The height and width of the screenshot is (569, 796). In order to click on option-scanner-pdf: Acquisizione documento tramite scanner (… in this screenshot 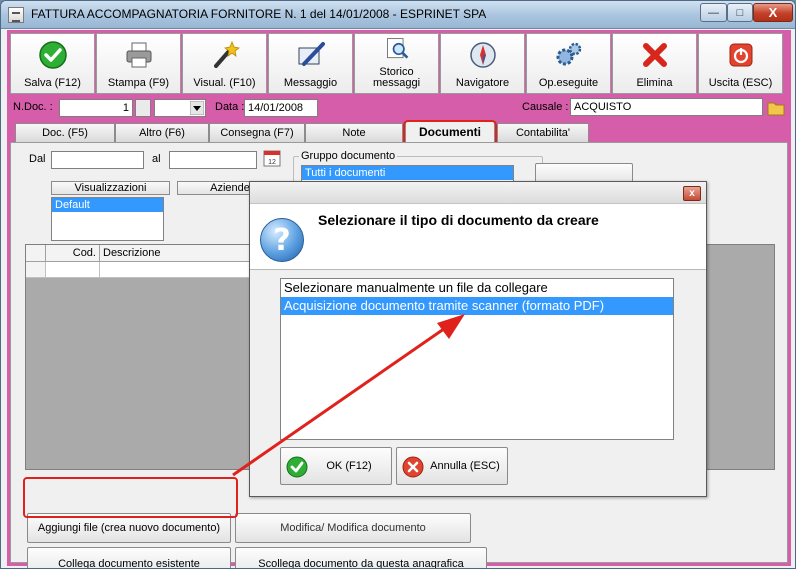, I will do `click(477, 306)`.